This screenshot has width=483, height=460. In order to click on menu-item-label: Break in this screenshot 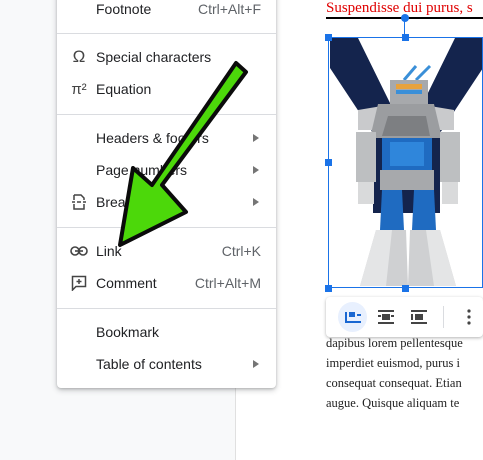, I will do `click(114, 202)`.